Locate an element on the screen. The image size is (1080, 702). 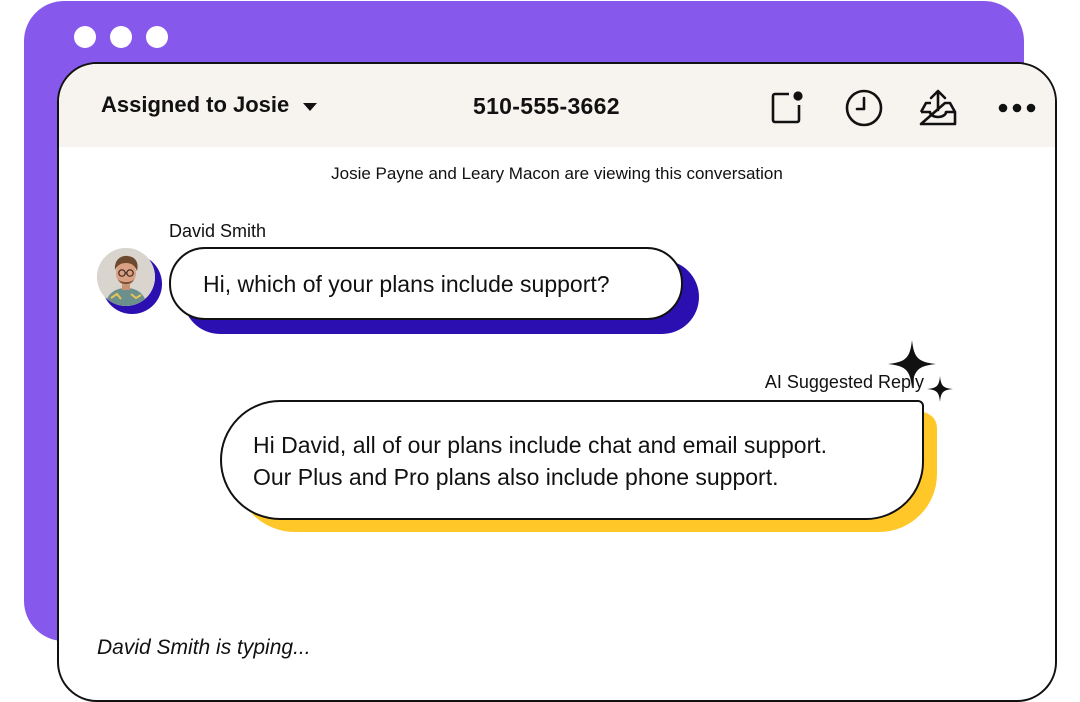
inbox-upload-icon is located at coordinates (938, 107).